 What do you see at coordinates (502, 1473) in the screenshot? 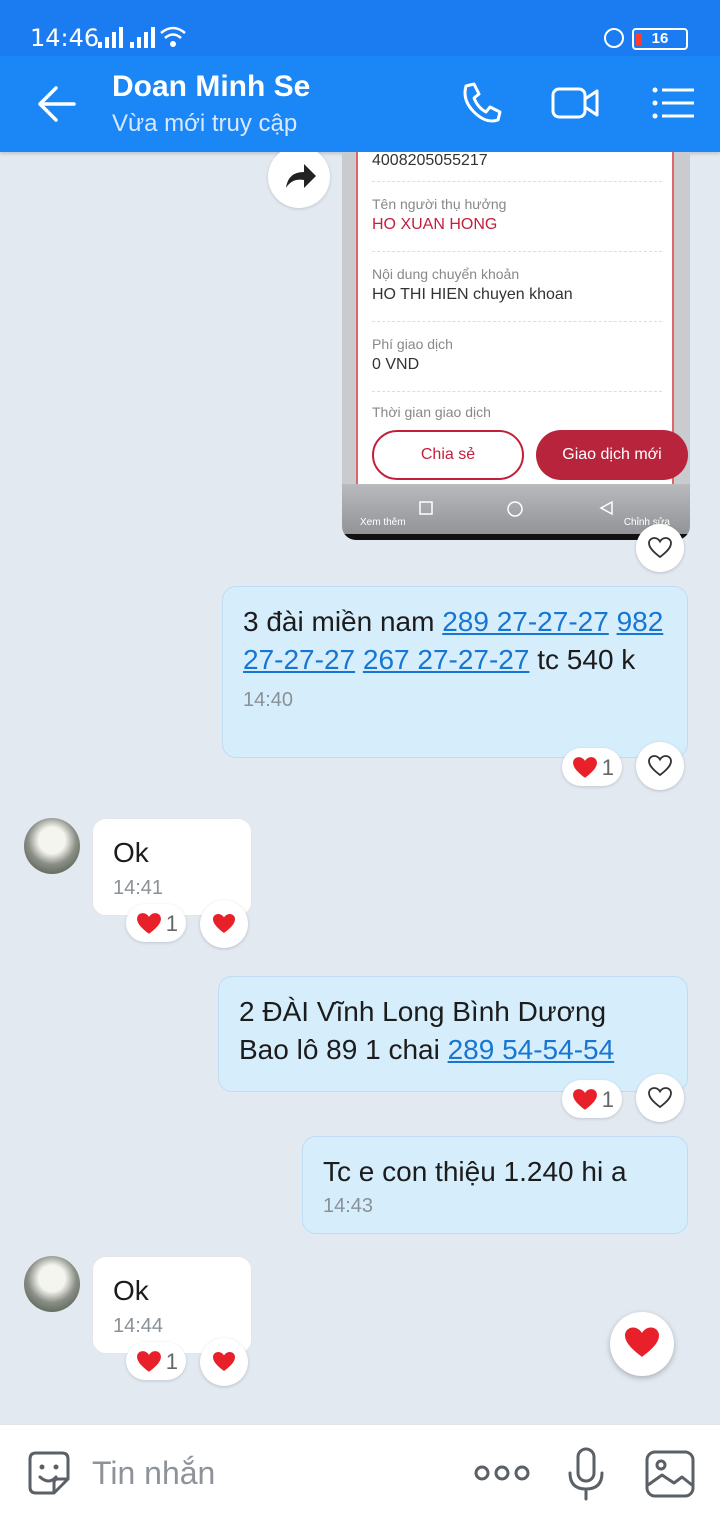
I see `more-options-icon` at bounding box center [502, 1473].